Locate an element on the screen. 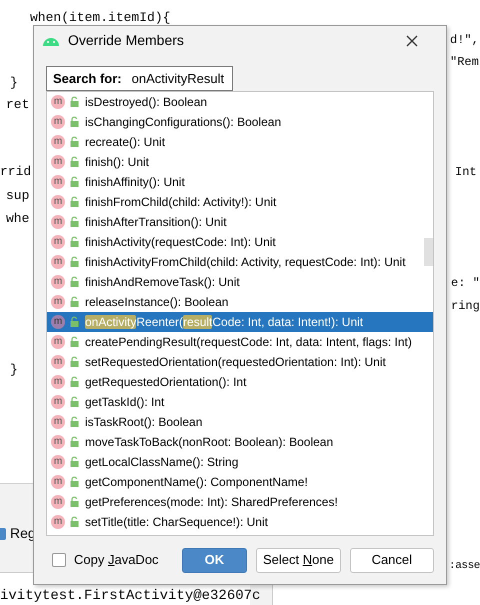 The image size is (480, 605). member-signature: setTitle(title: CharSequence!): Unit is located at coordinates (176, 522).